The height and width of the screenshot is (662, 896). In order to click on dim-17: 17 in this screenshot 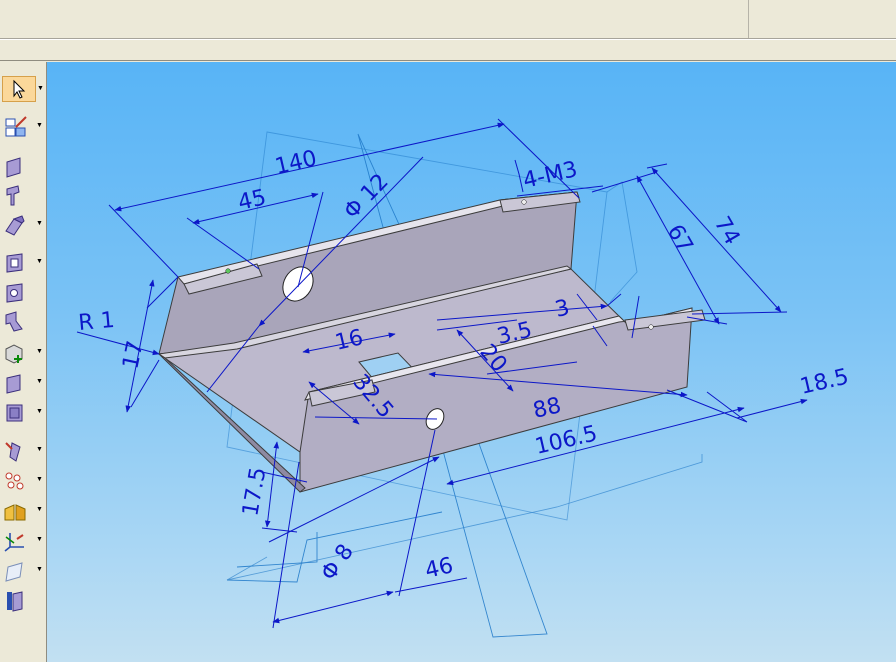, I will do `click(133, 355)`.